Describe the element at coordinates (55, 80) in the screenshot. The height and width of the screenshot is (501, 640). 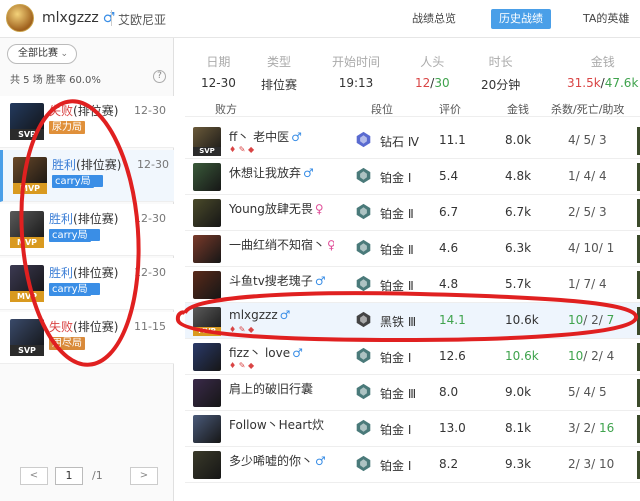
I see `win-rate-stats: 共 5 场 胜率 60.0%` at that location.